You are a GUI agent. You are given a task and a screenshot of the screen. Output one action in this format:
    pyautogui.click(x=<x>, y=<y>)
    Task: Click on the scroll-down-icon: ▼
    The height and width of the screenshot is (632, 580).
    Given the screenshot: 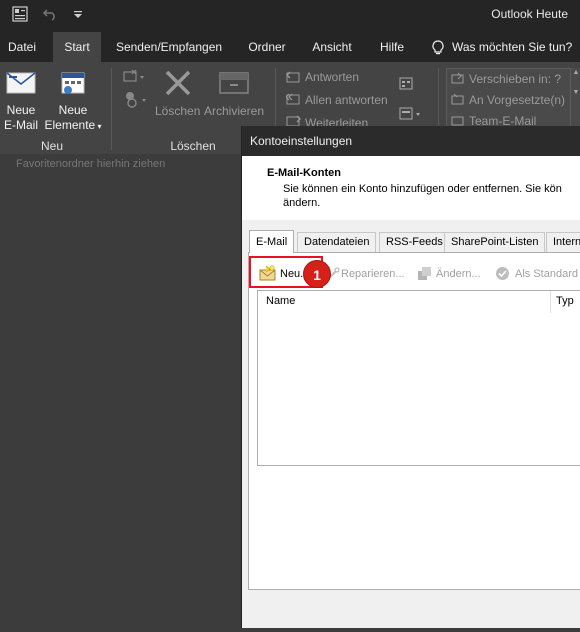 What is the action you would take?
    pyautogui.click(x=575, y=93)
    